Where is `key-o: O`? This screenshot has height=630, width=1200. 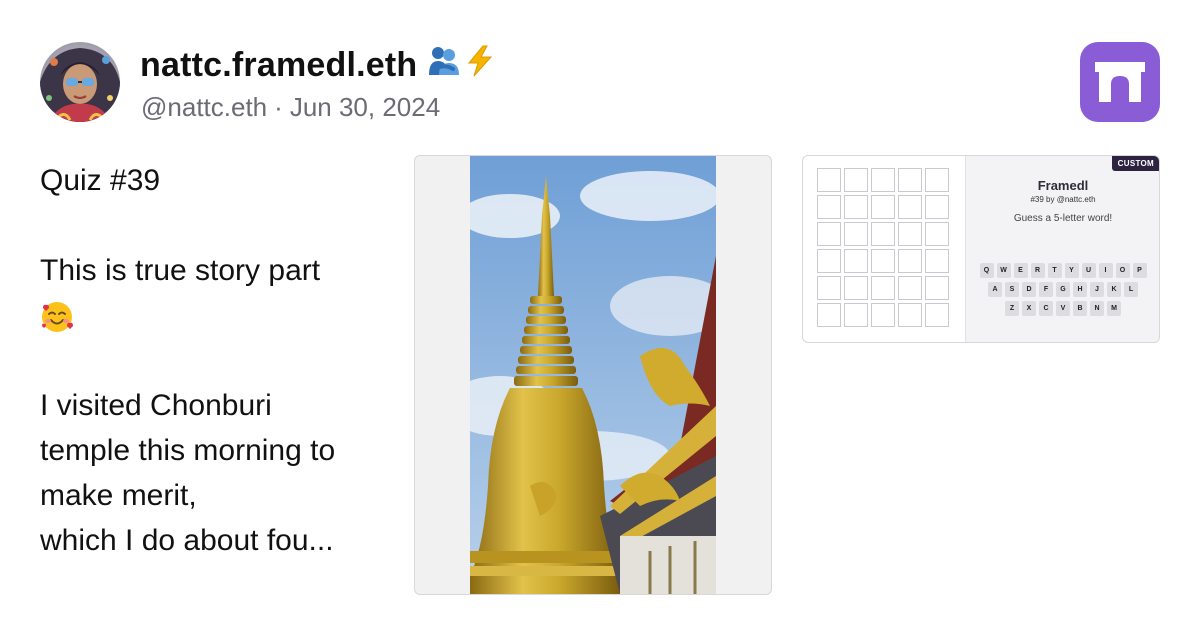
key-o: O is located at coordinates (1122, 270).